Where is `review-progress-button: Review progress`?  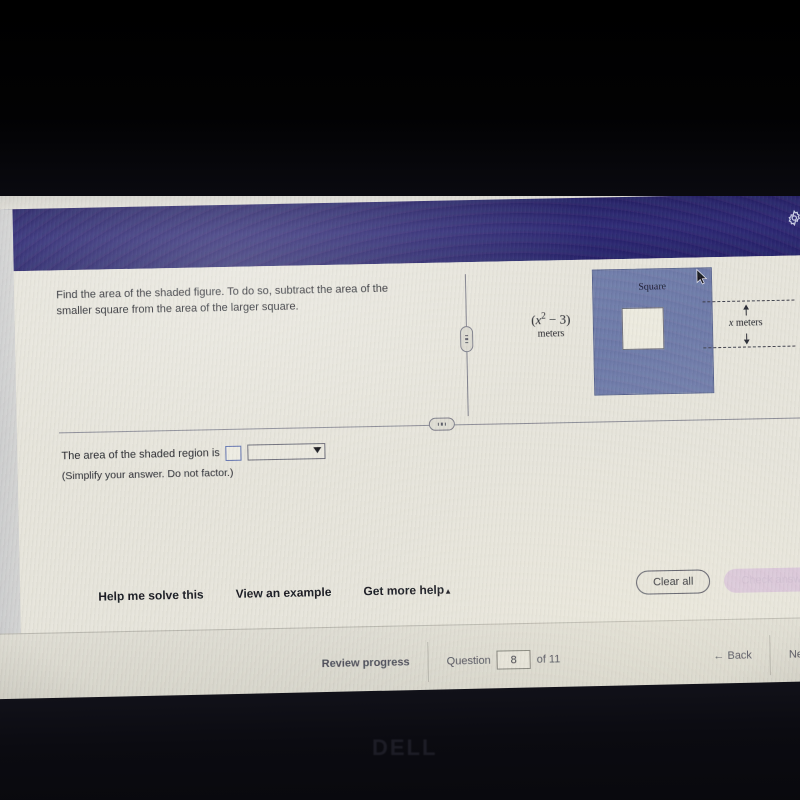
review-progress-button: Review progress is located at coordinates (365, 662).